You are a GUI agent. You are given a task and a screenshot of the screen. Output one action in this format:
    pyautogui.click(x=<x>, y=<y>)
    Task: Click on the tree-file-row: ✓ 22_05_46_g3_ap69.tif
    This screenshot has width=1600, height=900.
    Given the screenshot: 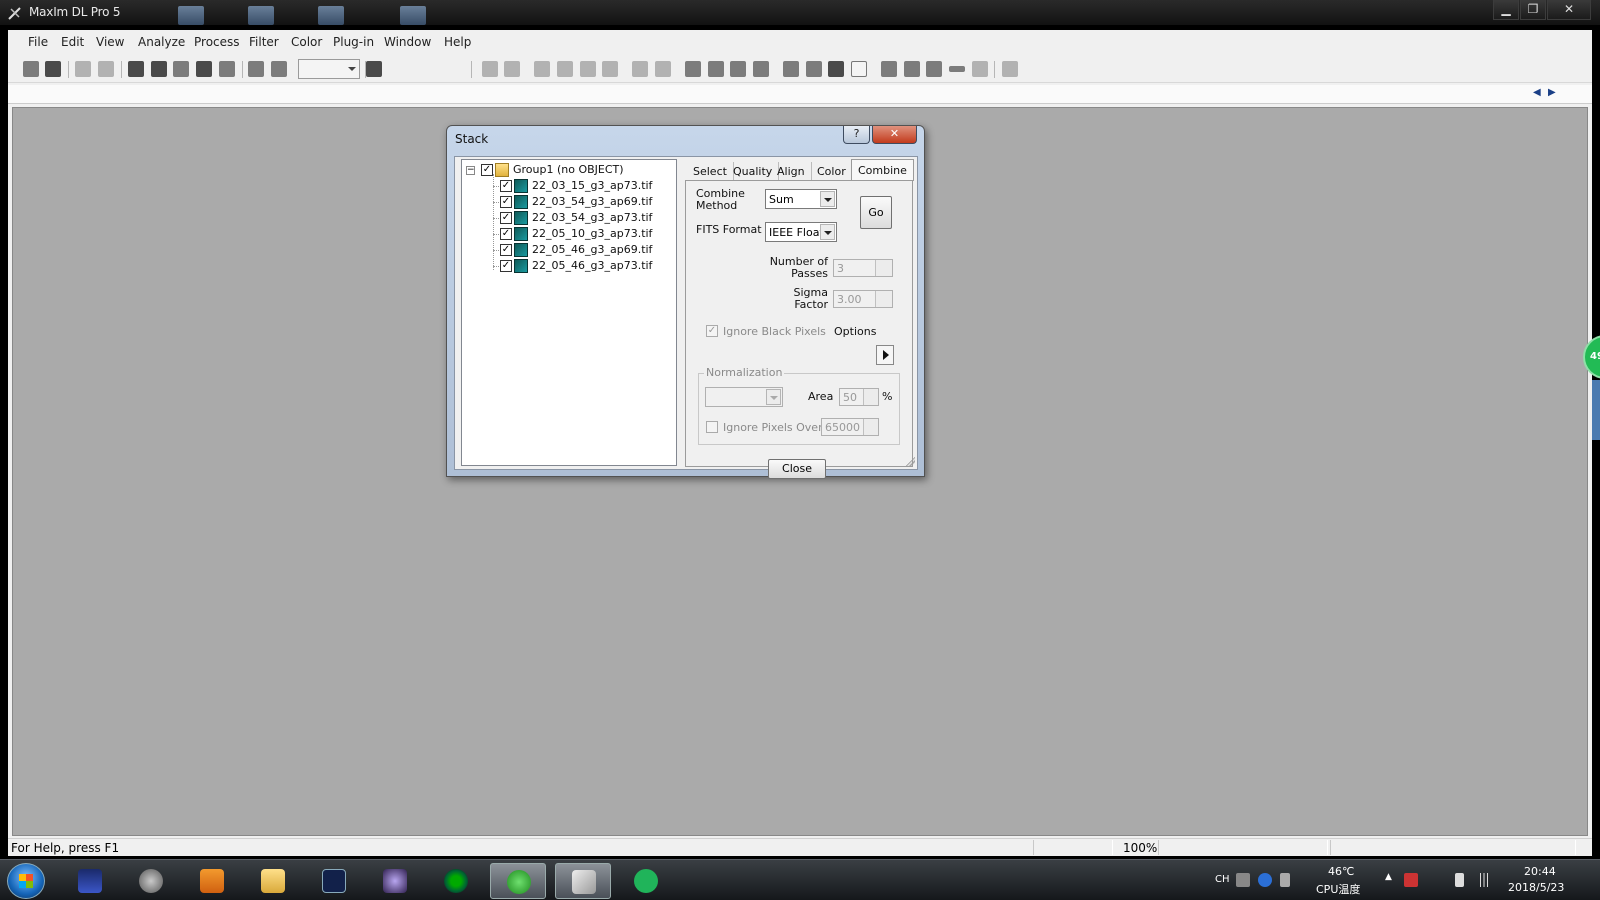 What is the action you would take?
    pyautogui.click(x=569, y=250)
    